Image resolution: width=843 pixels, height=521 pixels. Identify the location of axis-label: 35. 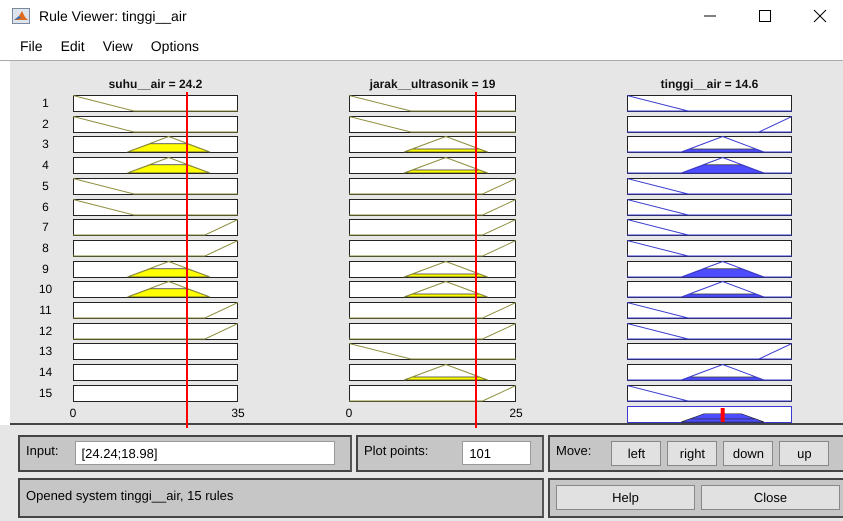
(238, 413).